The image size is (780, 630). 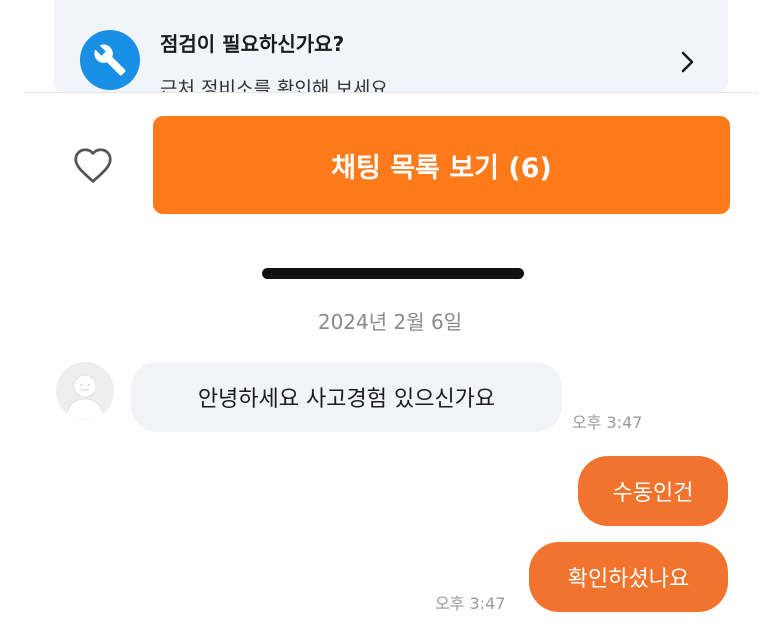 I want to click on outgoing-message-bubble: 확인하셨나요, so click(x=628, y=577).